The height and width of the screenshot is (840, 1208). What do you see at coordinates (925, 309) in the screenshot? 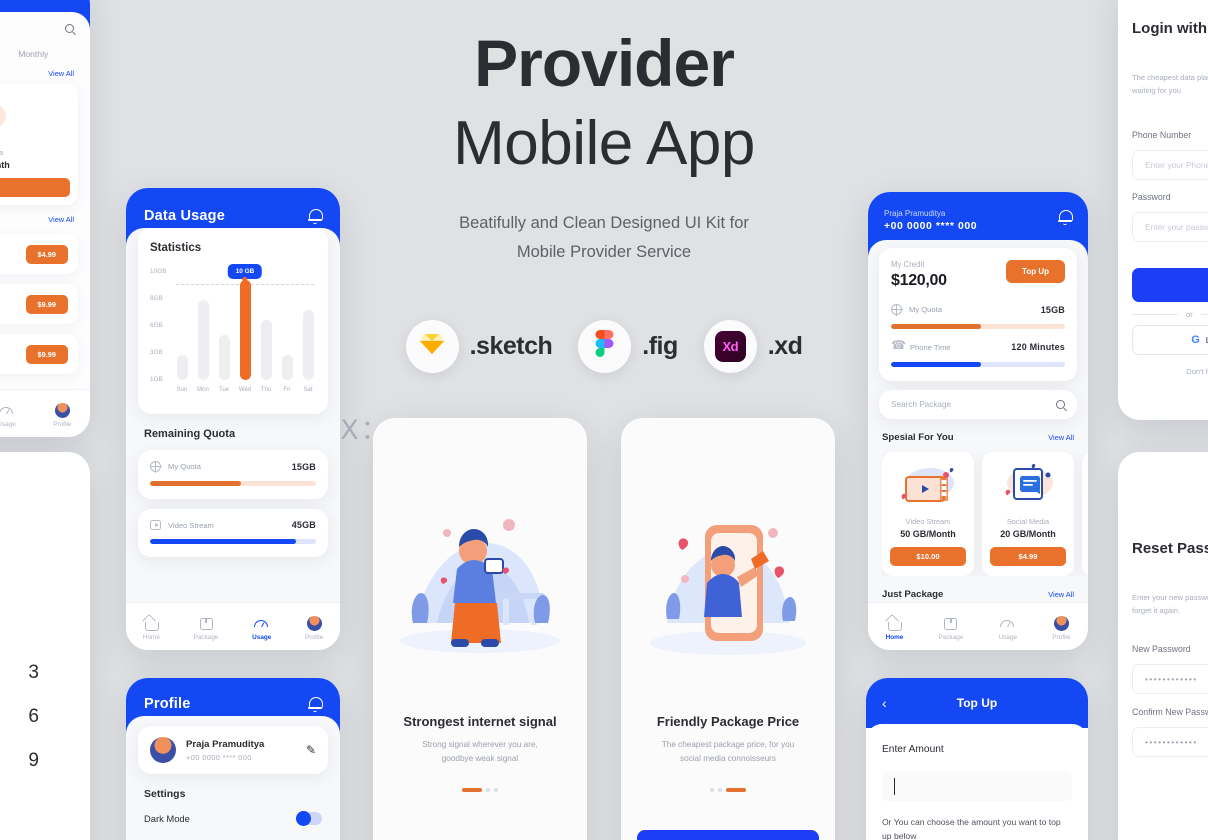
I see `quota-label: My Quota` at bounding box center [925, 309].